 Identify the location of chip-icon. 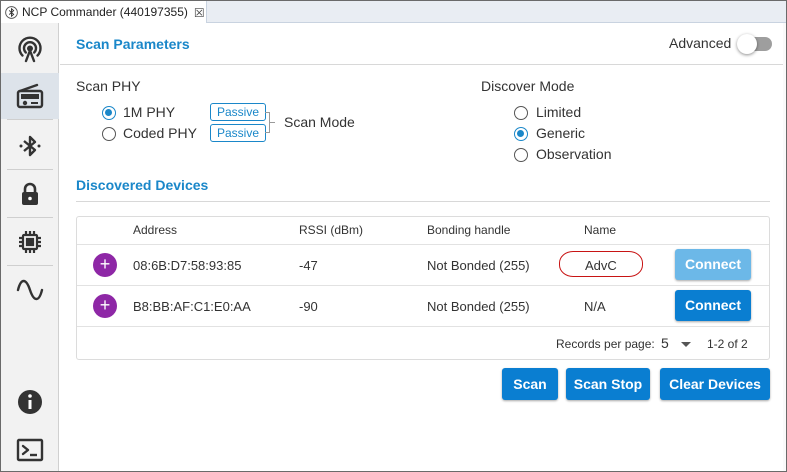
(30, 242).